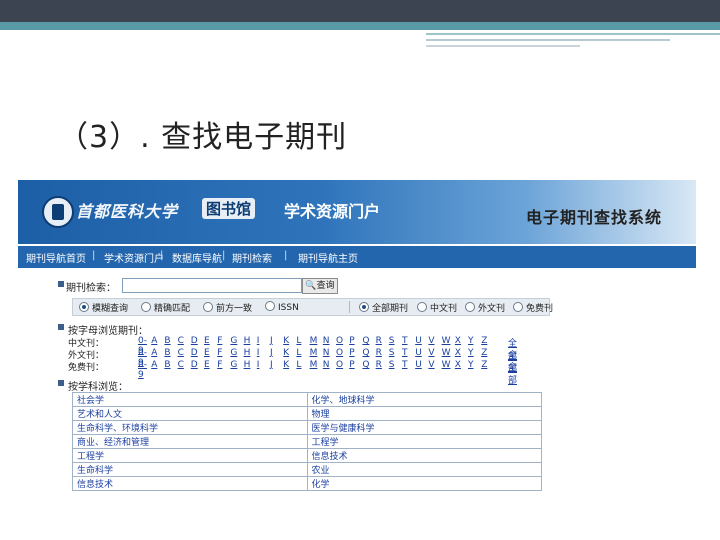 This screenshot has height=540, width=720. I want to click on subject-link: 生命科学, so click(190, 469).